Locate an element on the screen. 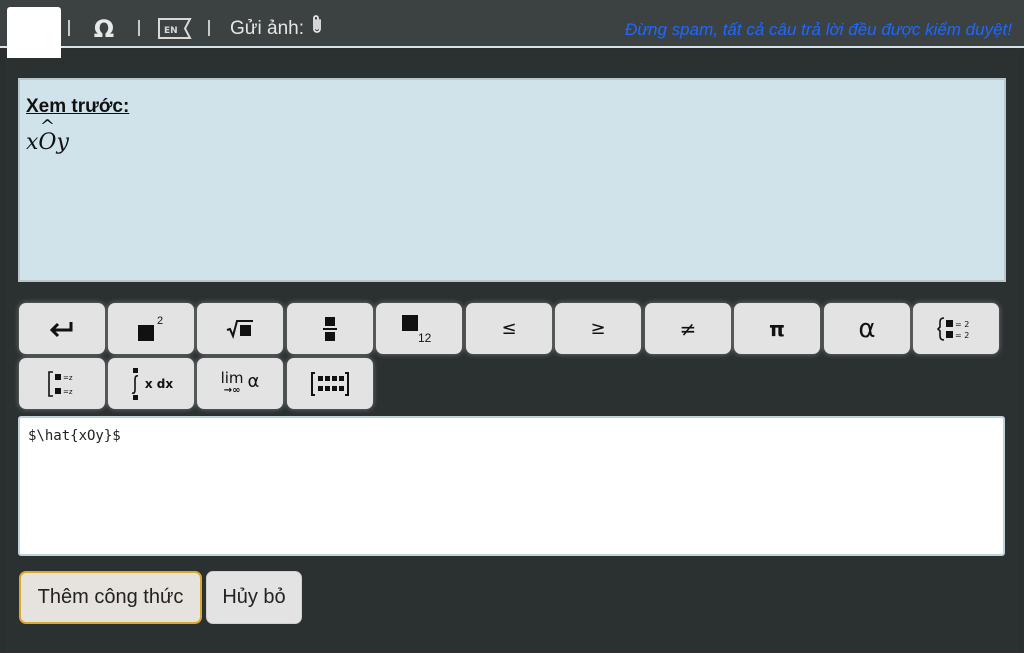  upload-image-button: Gửi ảnh: is located at coordinates (277, 29).